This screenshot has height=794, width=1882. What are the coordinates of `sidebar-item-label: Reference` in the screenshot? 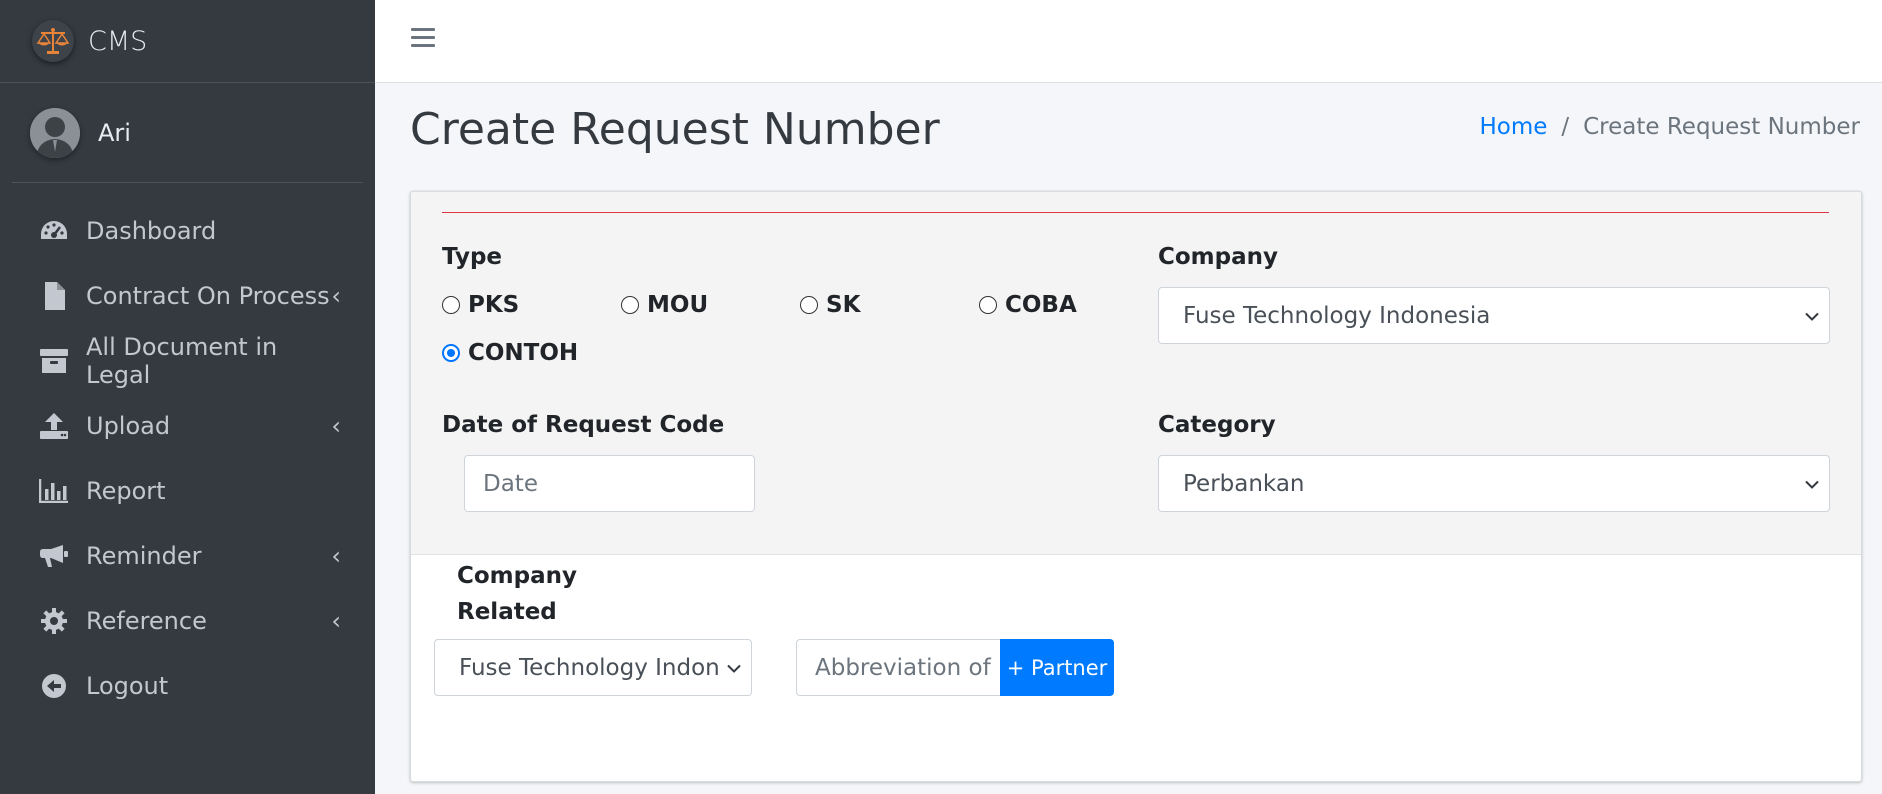 It's located at (146, 620).